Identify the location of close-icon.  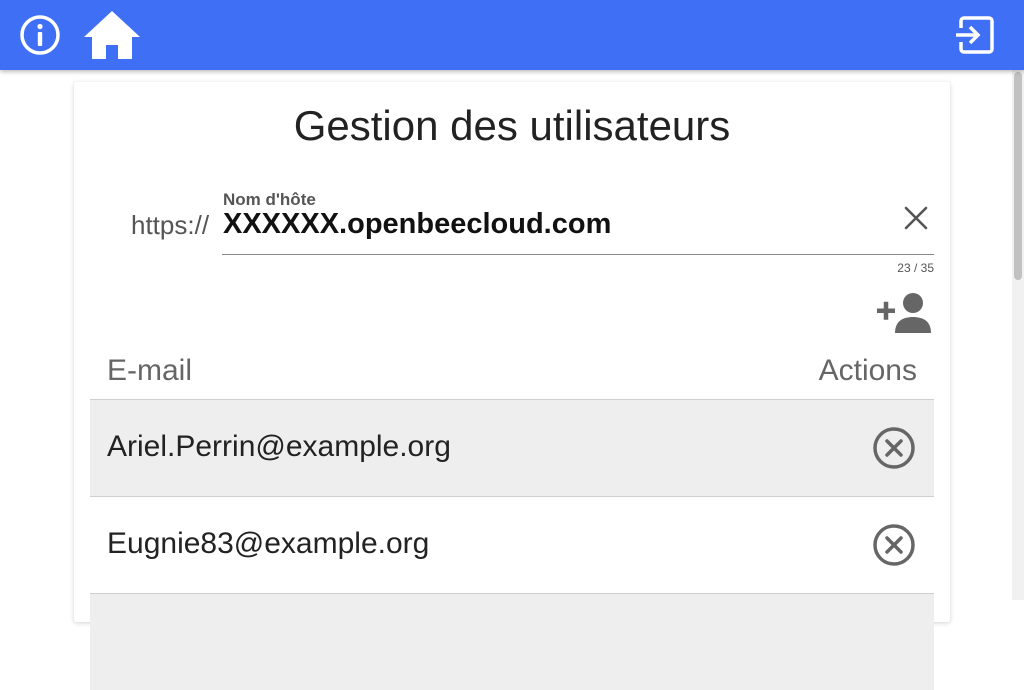
(916, 218).